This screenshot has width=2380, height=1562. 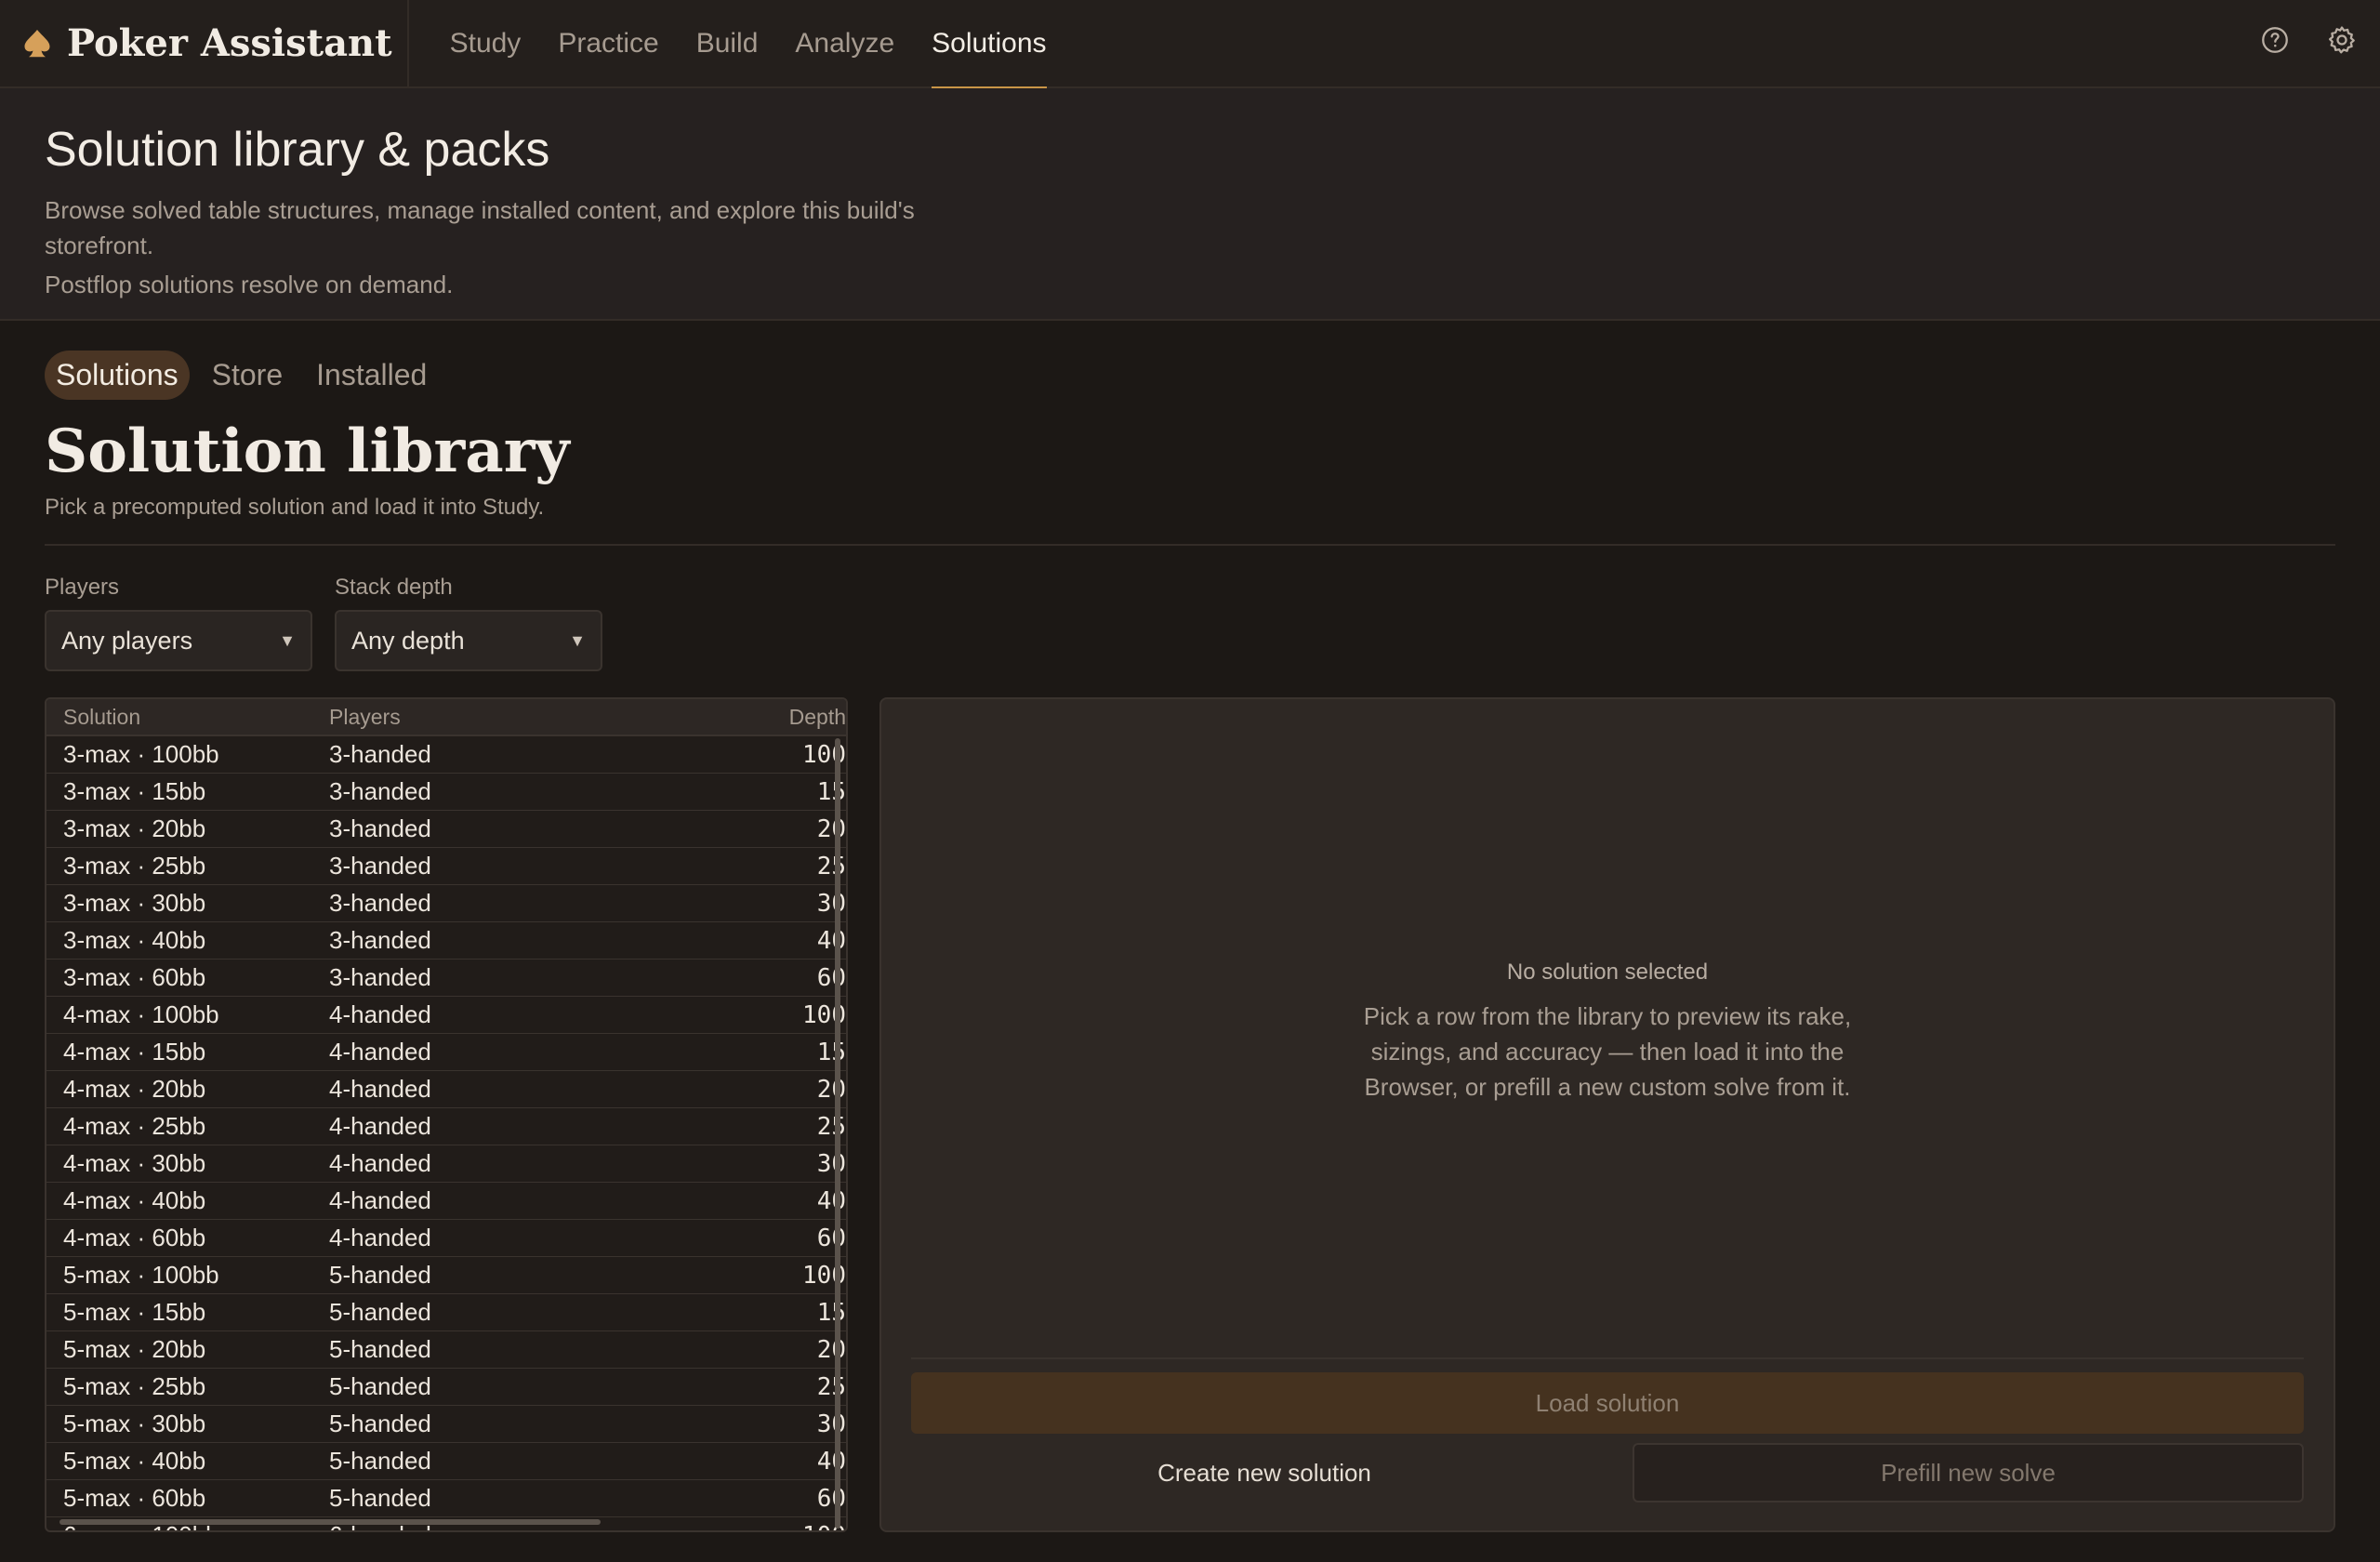 What do you see at coordinates (134, 1237) in the screenshot?
I see `cell-solution: 4-max · 60bb` at bounding box center [134, 1237].